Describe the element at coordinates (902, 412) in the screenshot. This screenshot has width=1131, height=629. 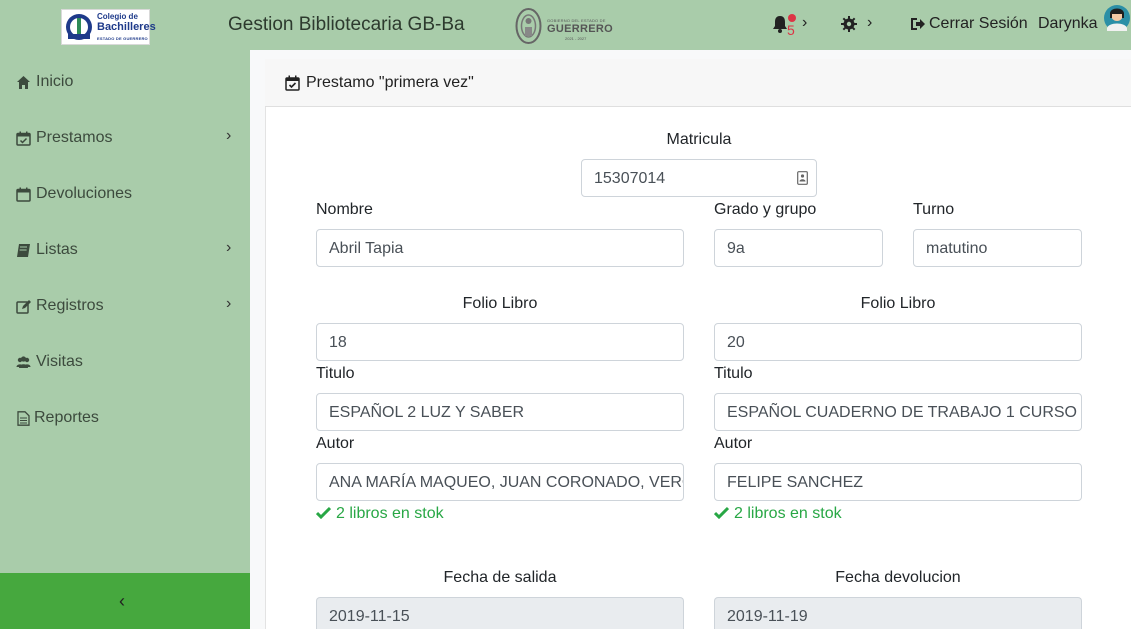
I see `titulo-value: ESPAÑOL CUADERNO DE TRABAJO 1 CURSO` at that location.